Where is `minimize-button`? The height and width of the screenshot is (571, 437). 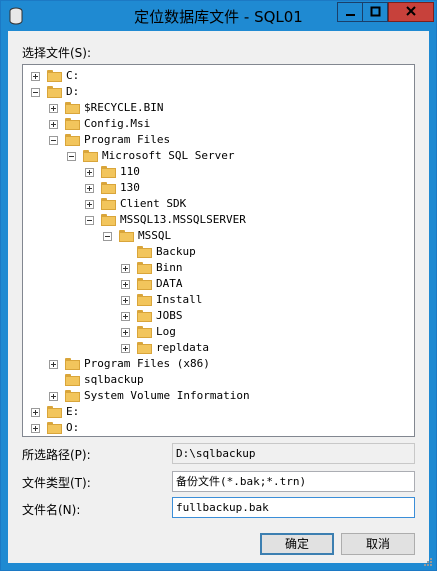
minimize-button is located at coordinates (350, 12).